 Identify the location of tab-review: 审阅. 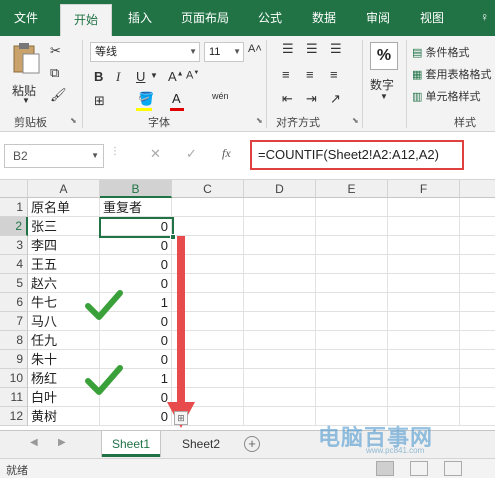
(378, 18).